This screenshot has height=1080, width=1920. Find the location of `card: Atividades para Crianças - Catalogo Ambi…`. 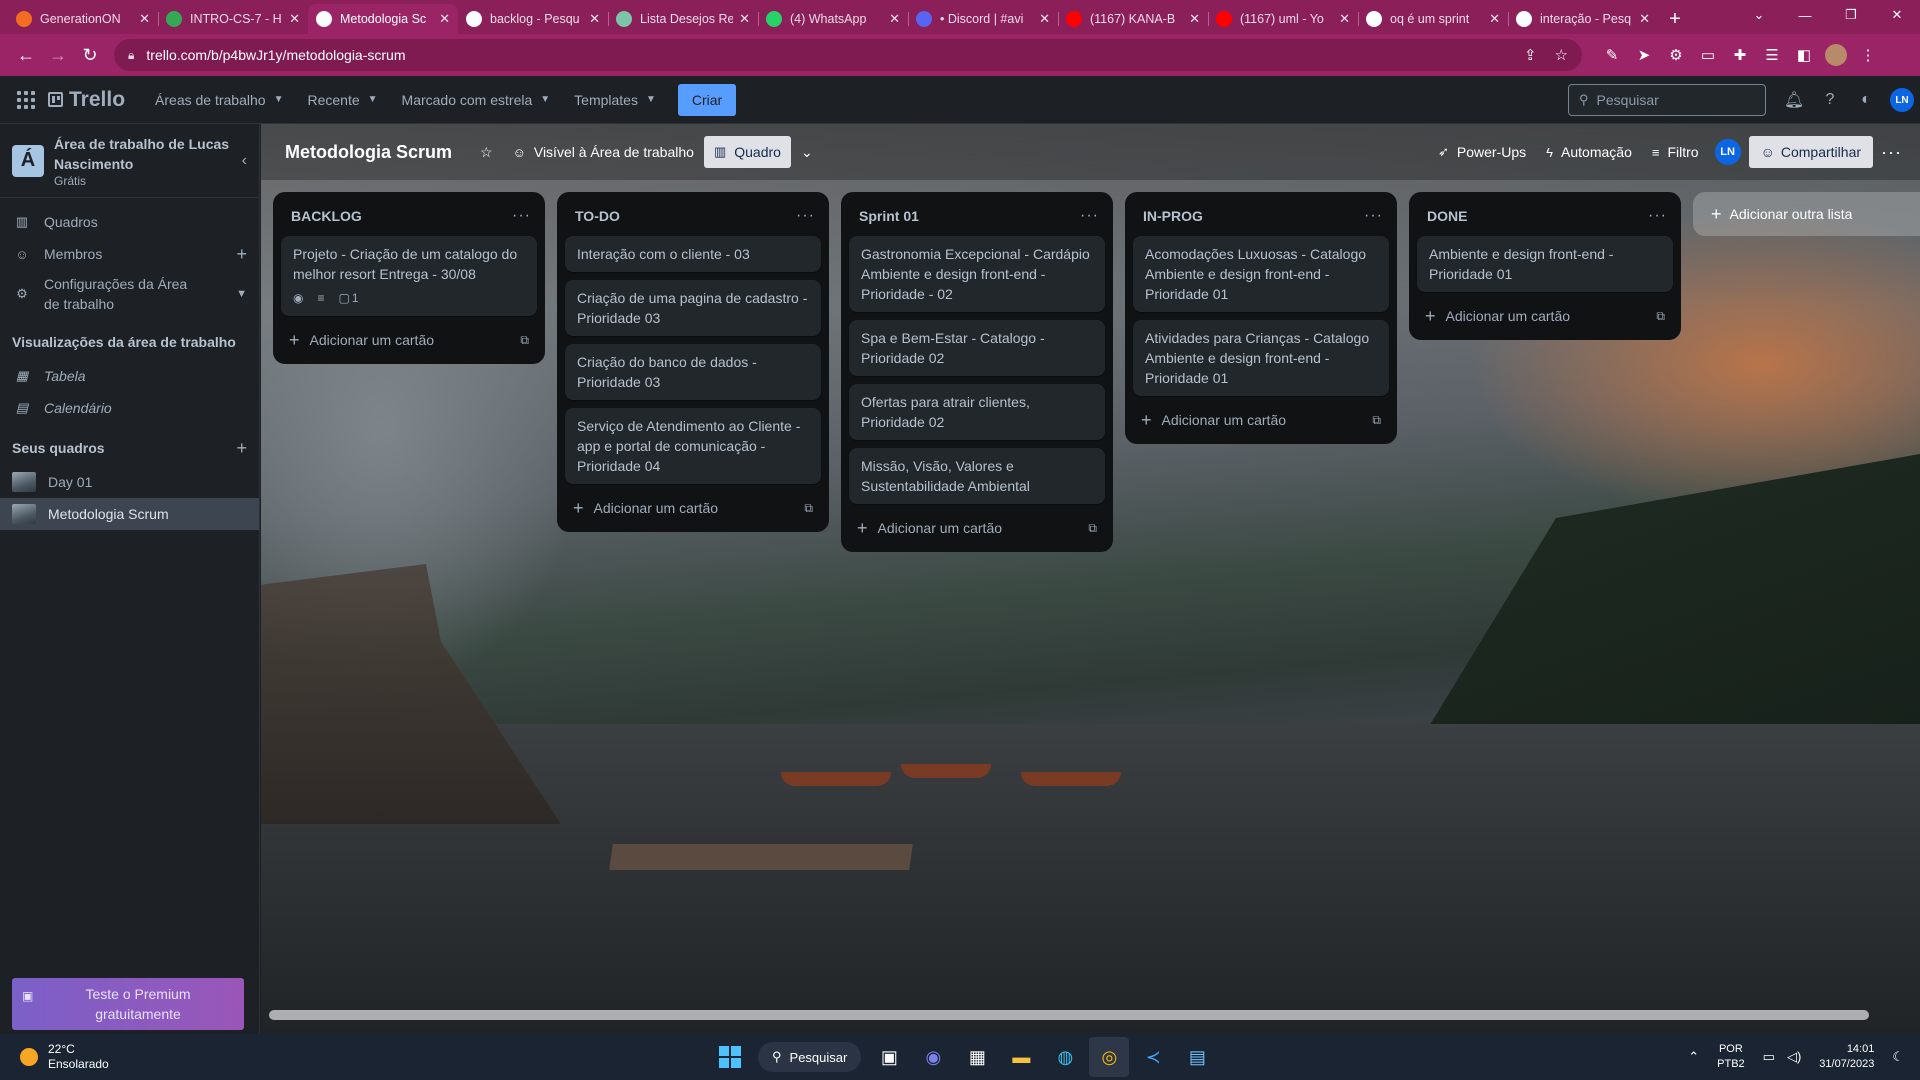

card: Atividades para Crianças - Catalogo Ambi… is located at coordinates (1261, 358).